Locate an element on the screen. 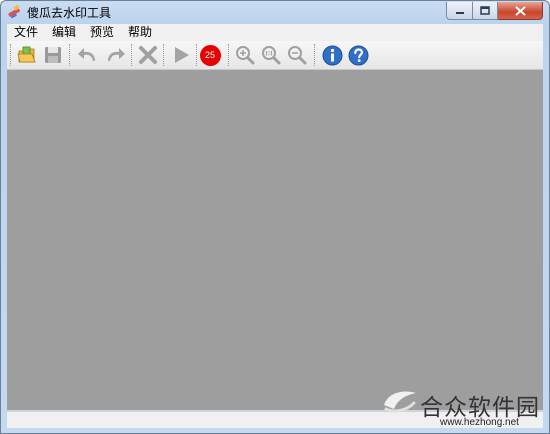 This screenshot has width=550, height=434. zoom-out-button is located at coordinates (297, 55).